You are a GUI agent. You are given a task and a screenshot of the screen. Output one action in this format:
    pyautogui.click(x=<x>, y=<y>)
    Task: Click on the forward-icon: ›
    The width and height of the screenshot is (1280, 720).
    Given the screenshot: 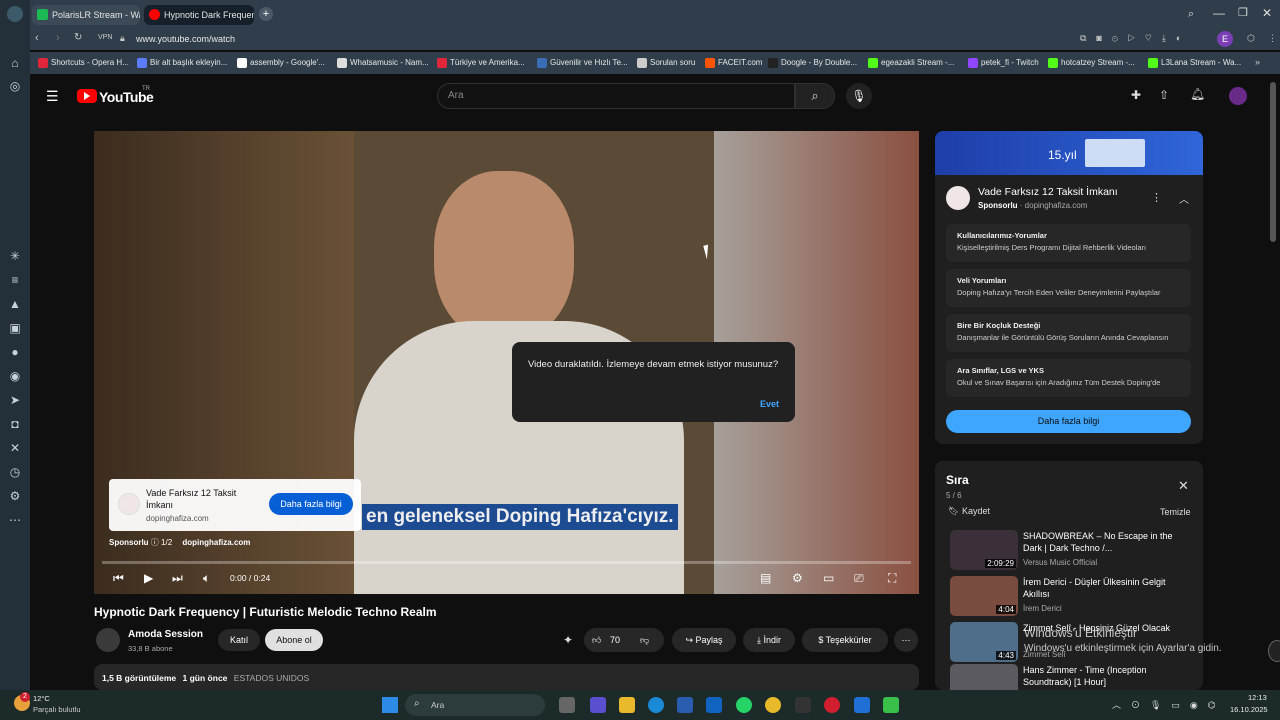 What is the action you would take?
    pyautogui.click(x=58, y=38)
    